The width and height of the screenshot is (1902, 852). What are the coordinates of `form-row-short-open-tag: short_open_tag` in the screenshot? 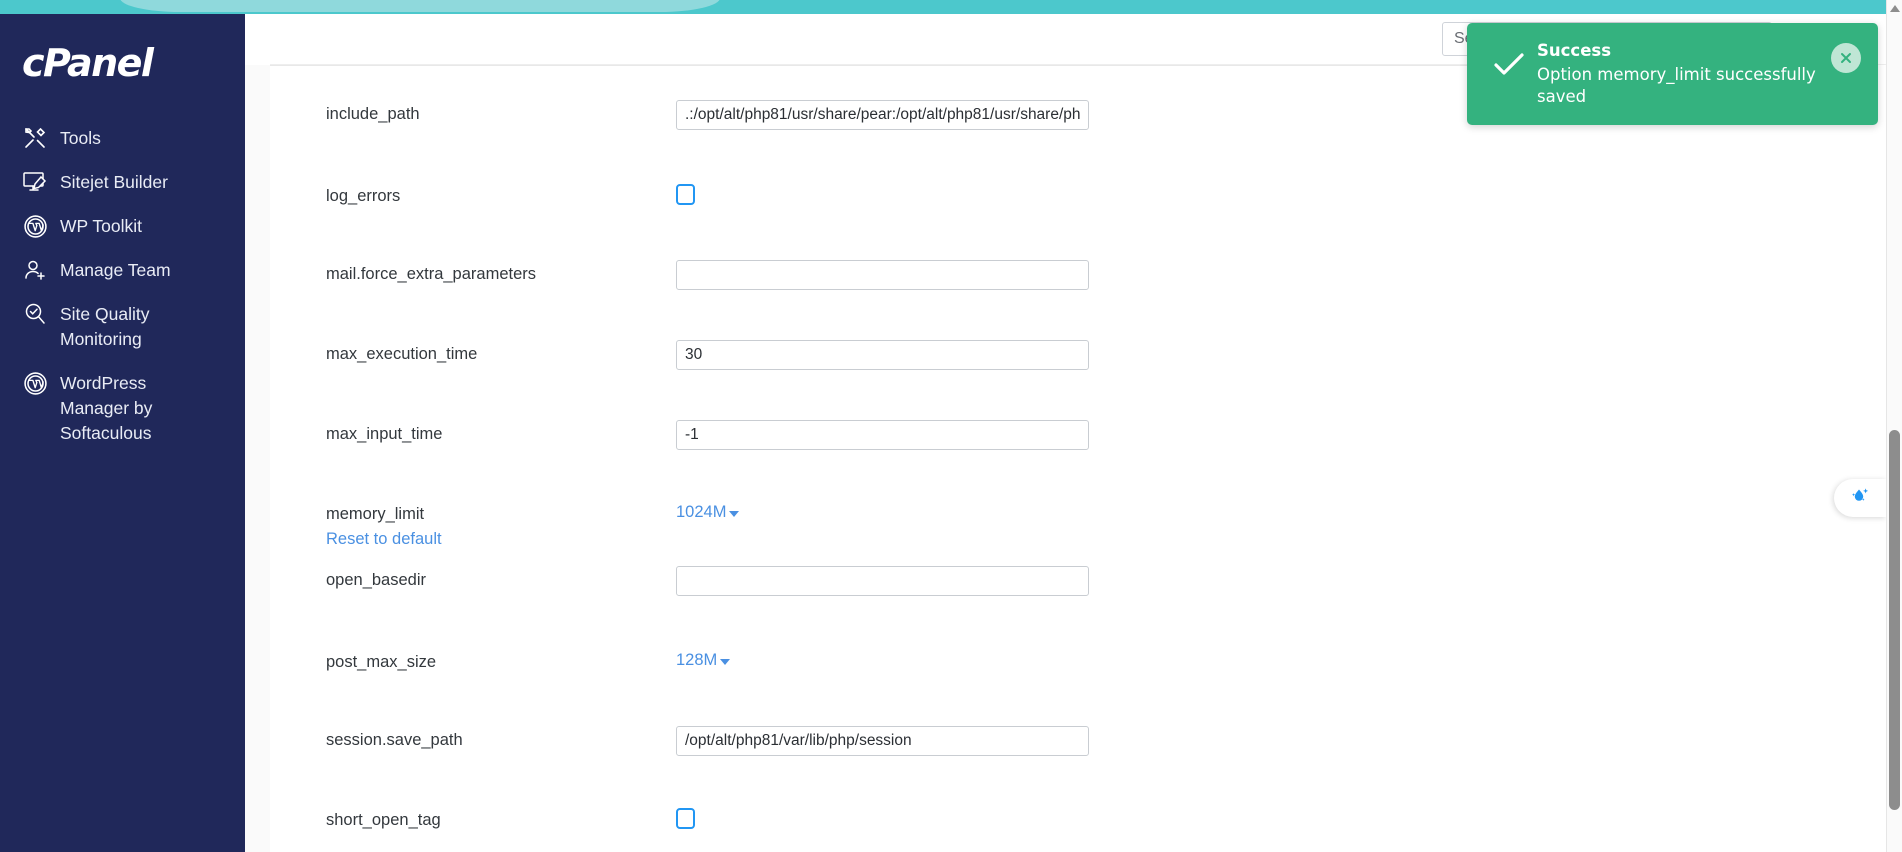 It's located at (1073, 829).